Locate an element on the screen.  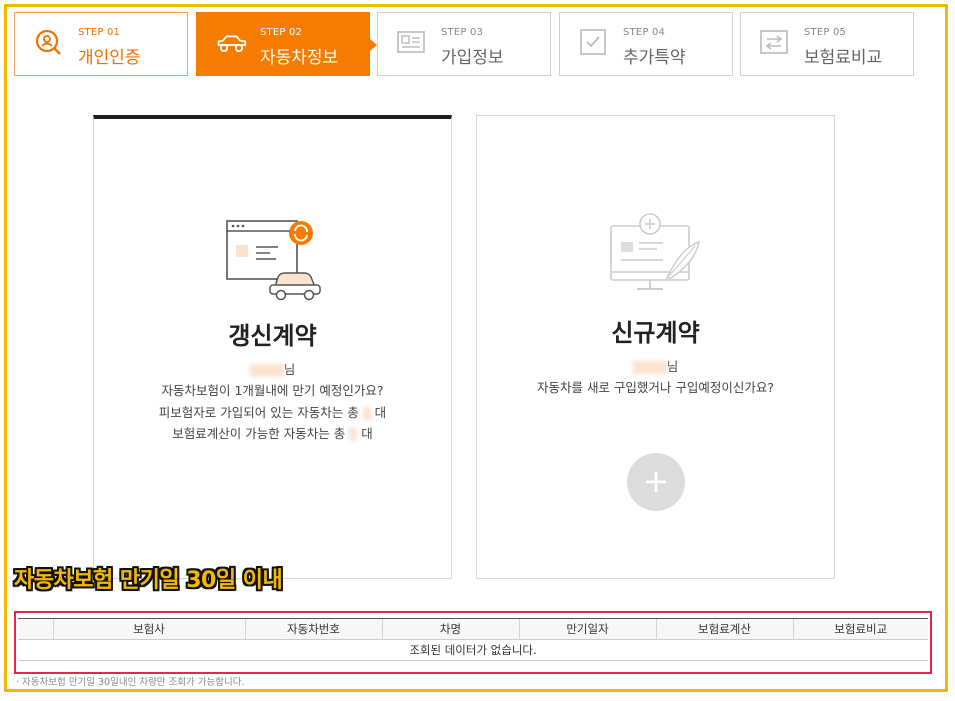
col-plate-number: 자동차번호 is located at coordinates (313, 629).